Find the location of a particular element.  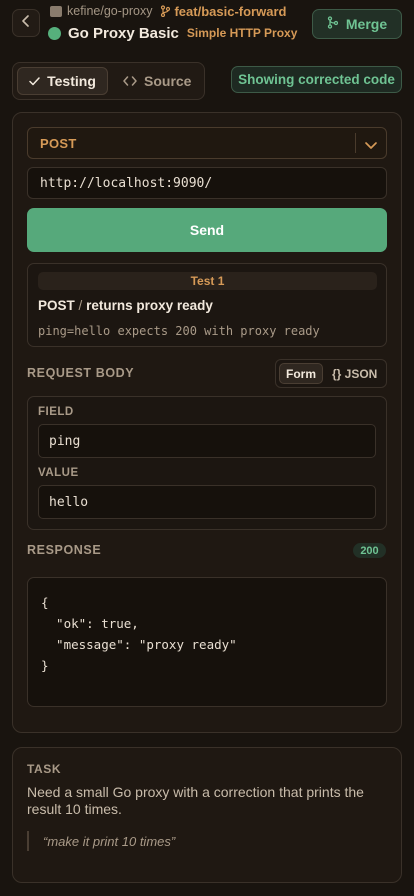

repo-breadcrumb: kefine/go-proxy feat/basic-forward is located at coordinates (168, 11).